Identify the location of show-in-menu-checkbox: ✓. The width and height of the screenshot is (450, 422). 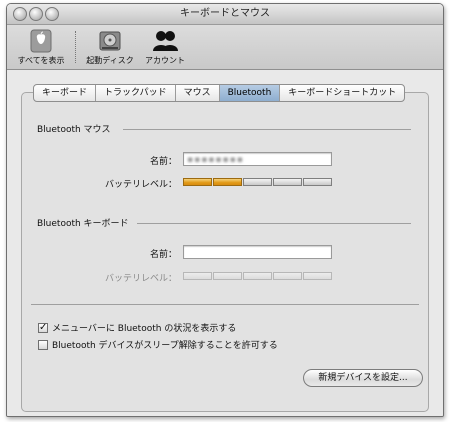
(43, 327).